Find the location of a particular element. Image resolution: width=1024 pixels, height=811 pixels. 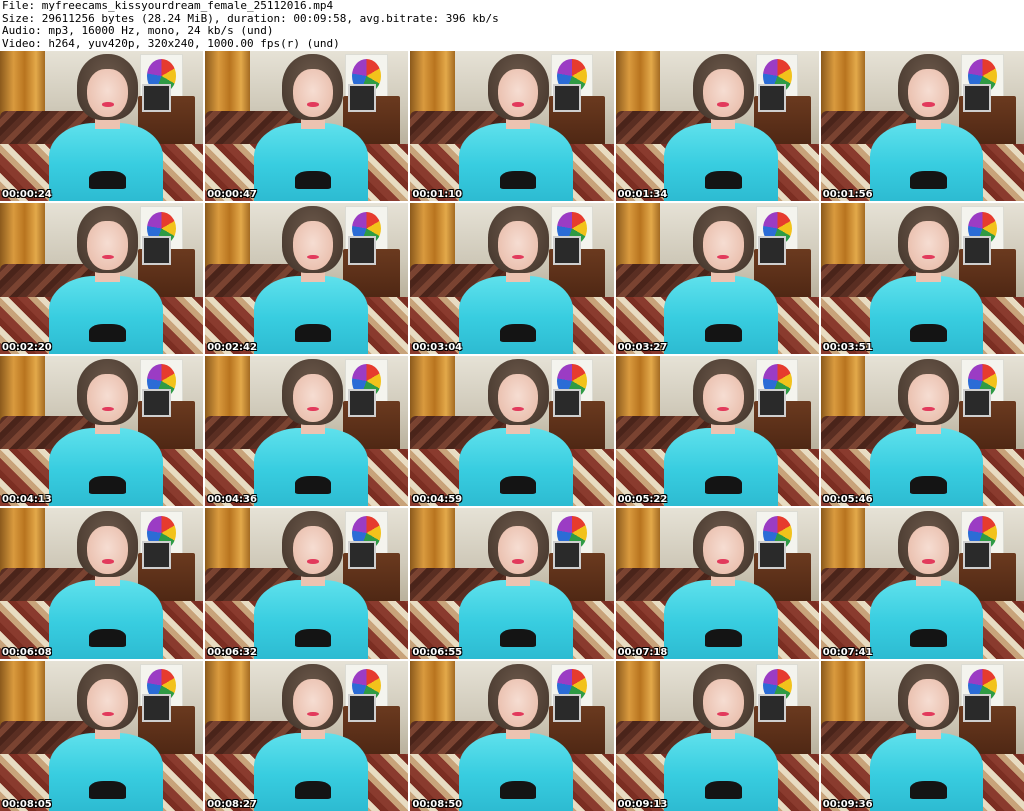

video-thumbnail: 00:08:27 is located at coordinates (307, 735).